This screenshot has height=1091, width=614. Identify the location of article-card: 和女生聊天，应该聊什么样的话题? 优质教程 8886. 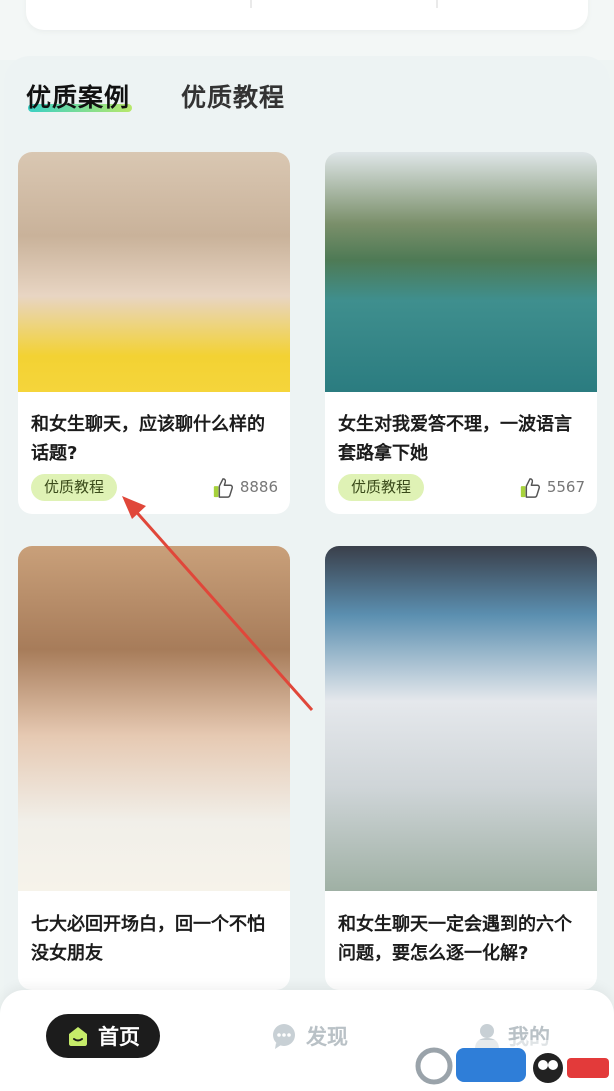
(154, 333).